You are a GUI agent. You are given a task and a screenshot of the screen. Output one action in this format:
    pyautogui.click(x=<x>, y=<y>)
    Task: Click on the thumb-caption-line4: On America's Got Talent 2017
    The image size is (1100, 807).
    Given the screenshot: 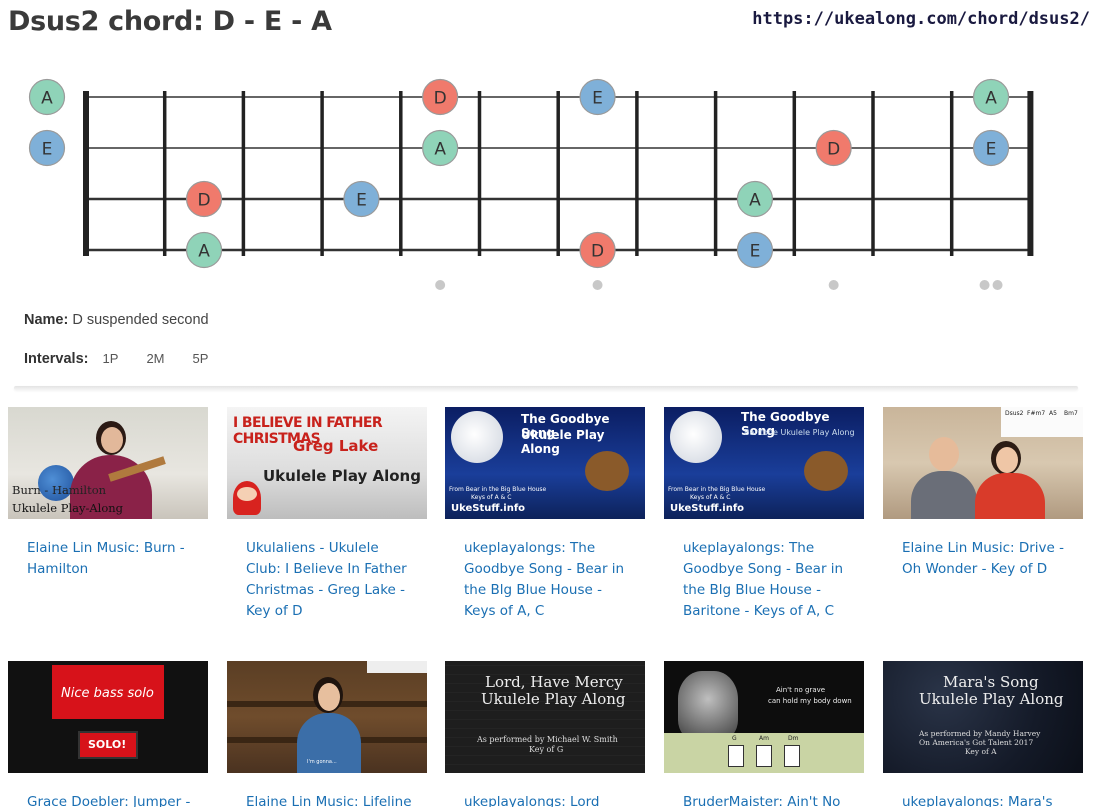 What is the action you would take?
    pyautogui.click(x=976, y=742)
    